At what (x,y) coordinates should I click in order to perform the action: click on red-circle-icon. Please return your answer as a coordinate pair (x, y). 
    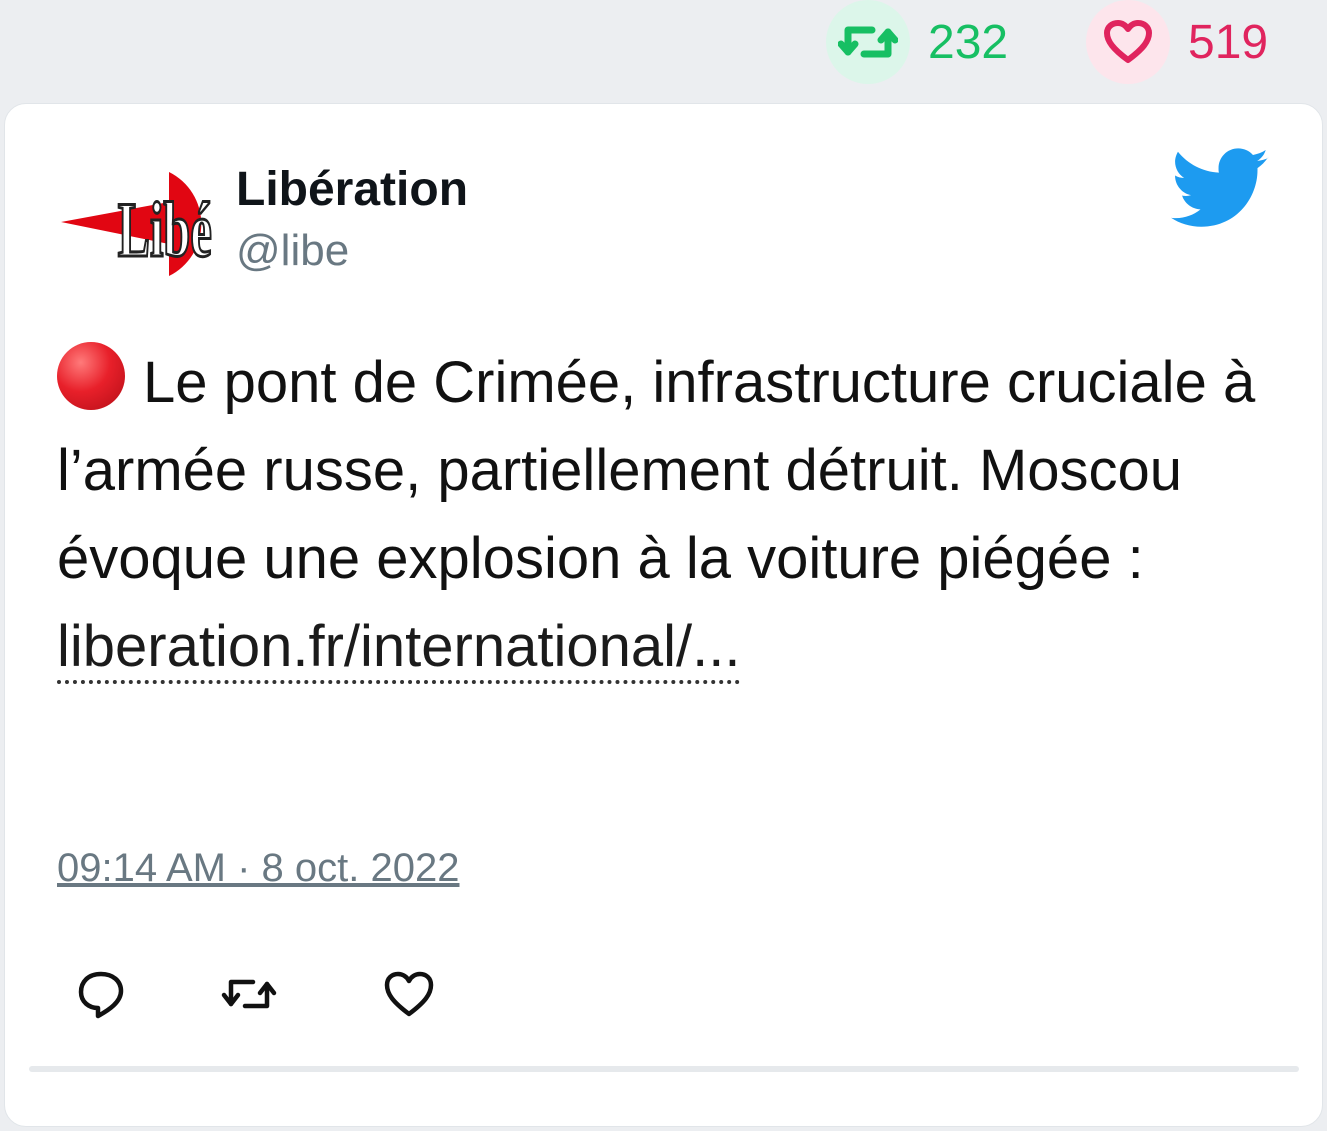
    Looking at the image, I should click on (91, 376).